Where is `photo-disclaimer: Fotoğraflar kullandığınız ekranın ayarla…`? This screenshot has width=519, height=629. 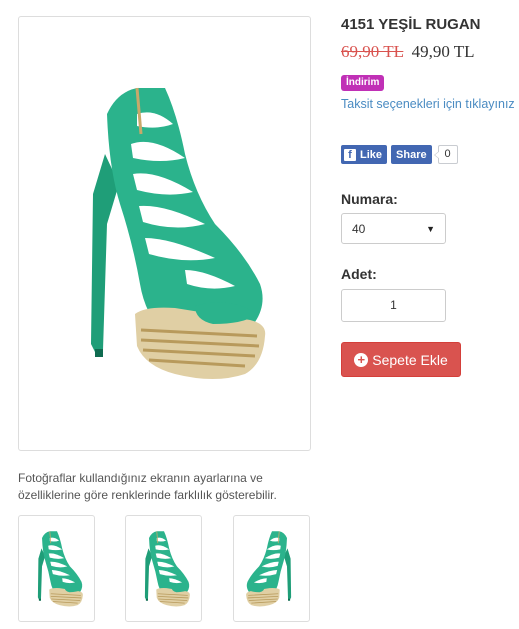
photo-disclaimer: Fotoğraflar kullandığınız ekranın ayarla… is located at coordinates (147, 486).